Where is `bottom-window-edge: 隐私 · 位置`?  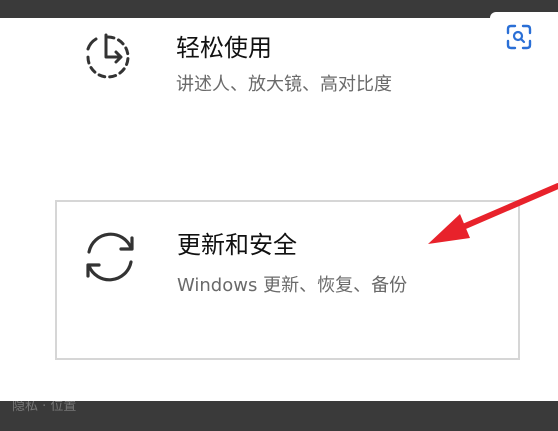 bottom-window-edge: 隐私 · 位置 is located at coordinates (279, 416).